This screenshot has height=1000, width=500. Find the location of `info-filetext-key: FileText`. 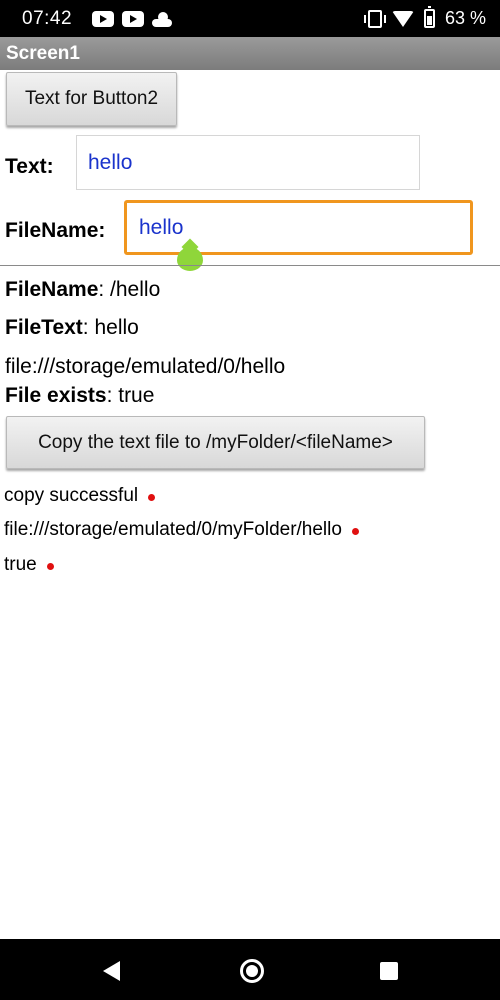

info-filetext-key: FileText is located at coordinates (44, 327).